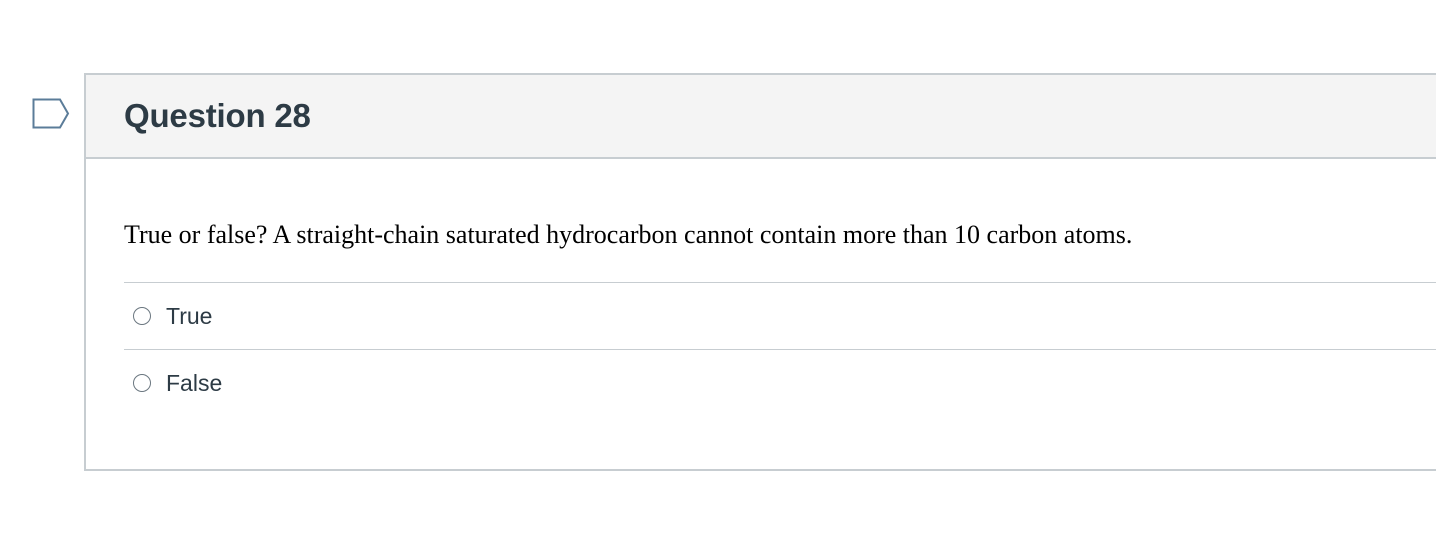 This screenshot has width=1436, height=546. I want to click on flag-question-icon, so click(51, 114).